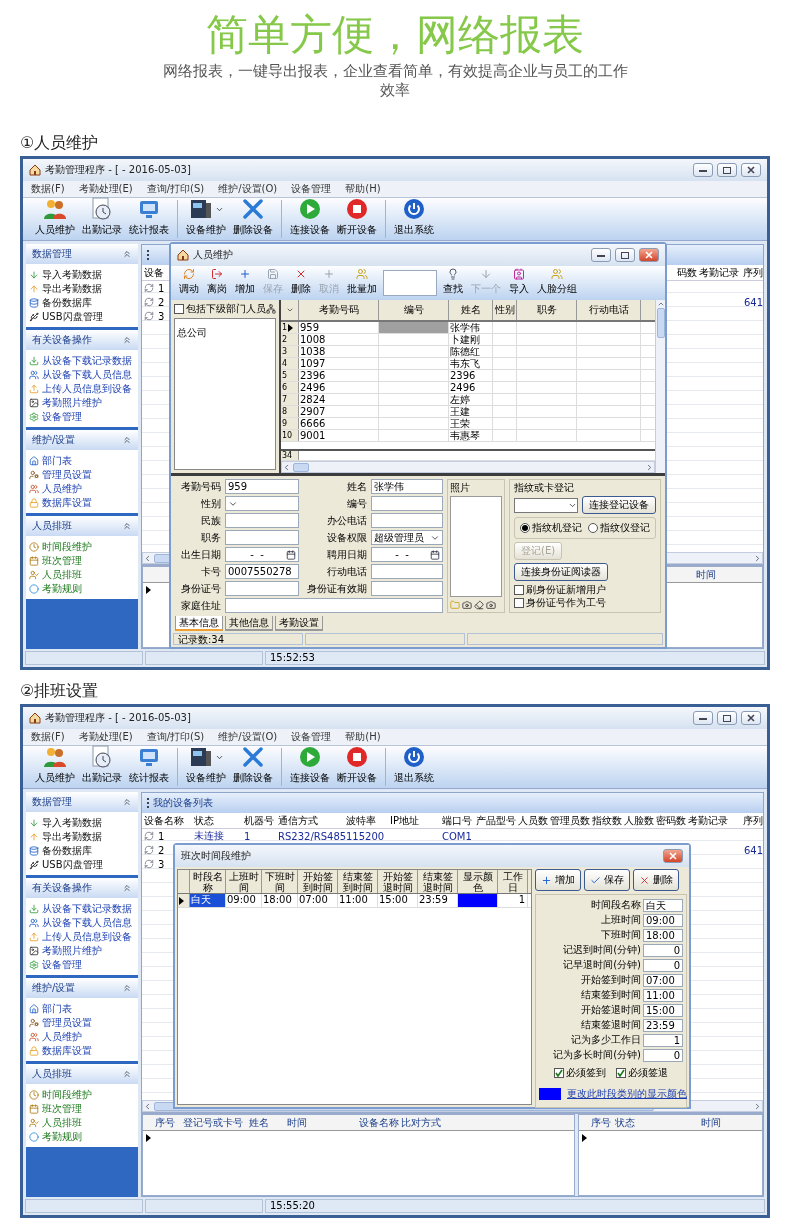  What do you see at coordinates (82, 416) in the screenshot?
I see `sidebar-link: 设备管理` at bounding box center [82, 416].